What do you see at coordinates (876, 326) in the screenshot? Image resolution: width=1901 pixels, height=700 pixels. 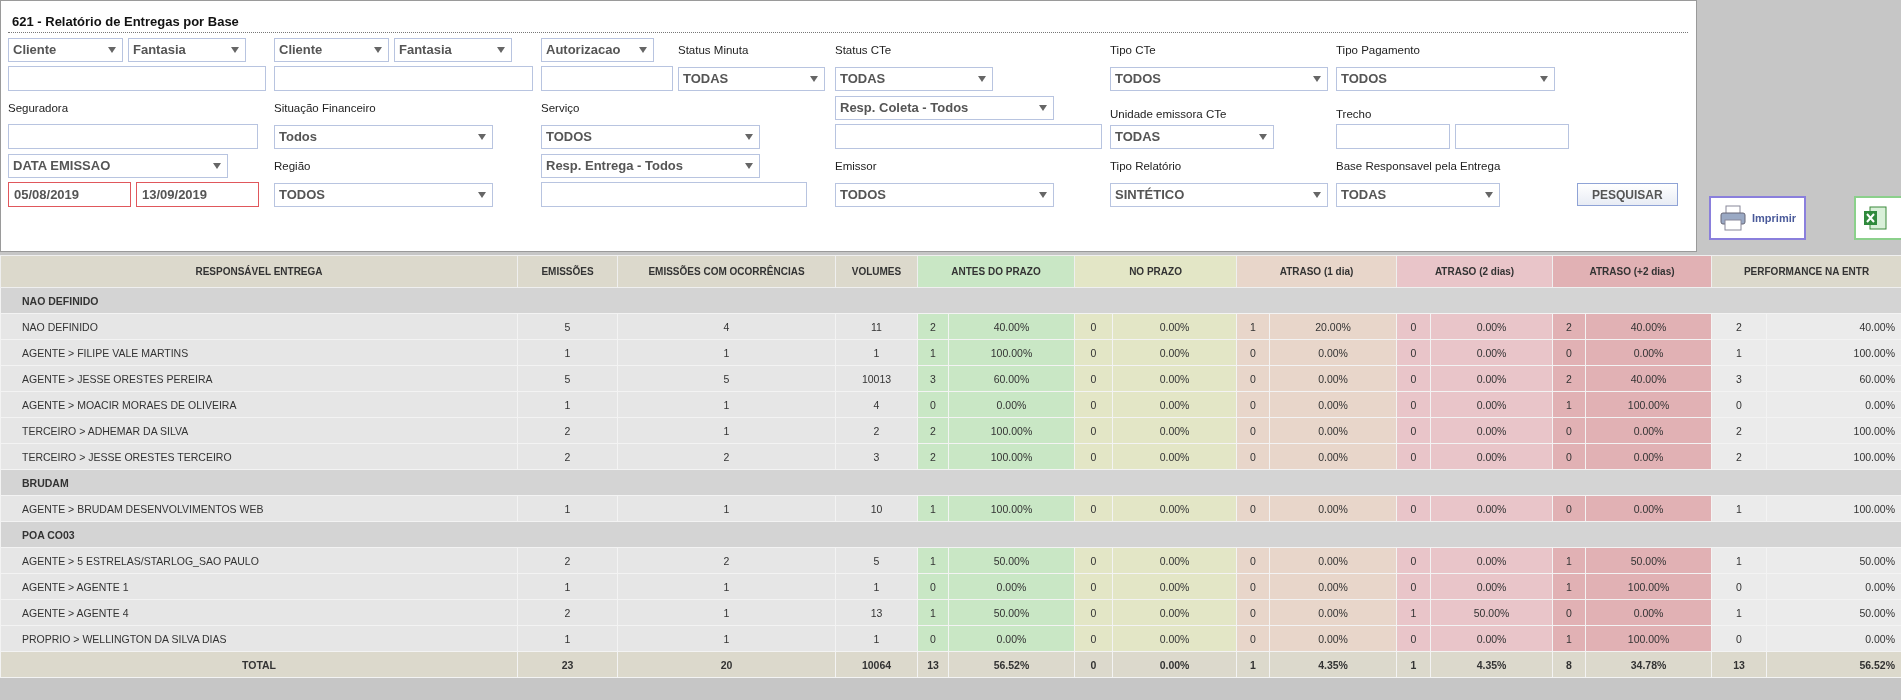 I see `table-cell: 11` at bounding box center [876, 326].